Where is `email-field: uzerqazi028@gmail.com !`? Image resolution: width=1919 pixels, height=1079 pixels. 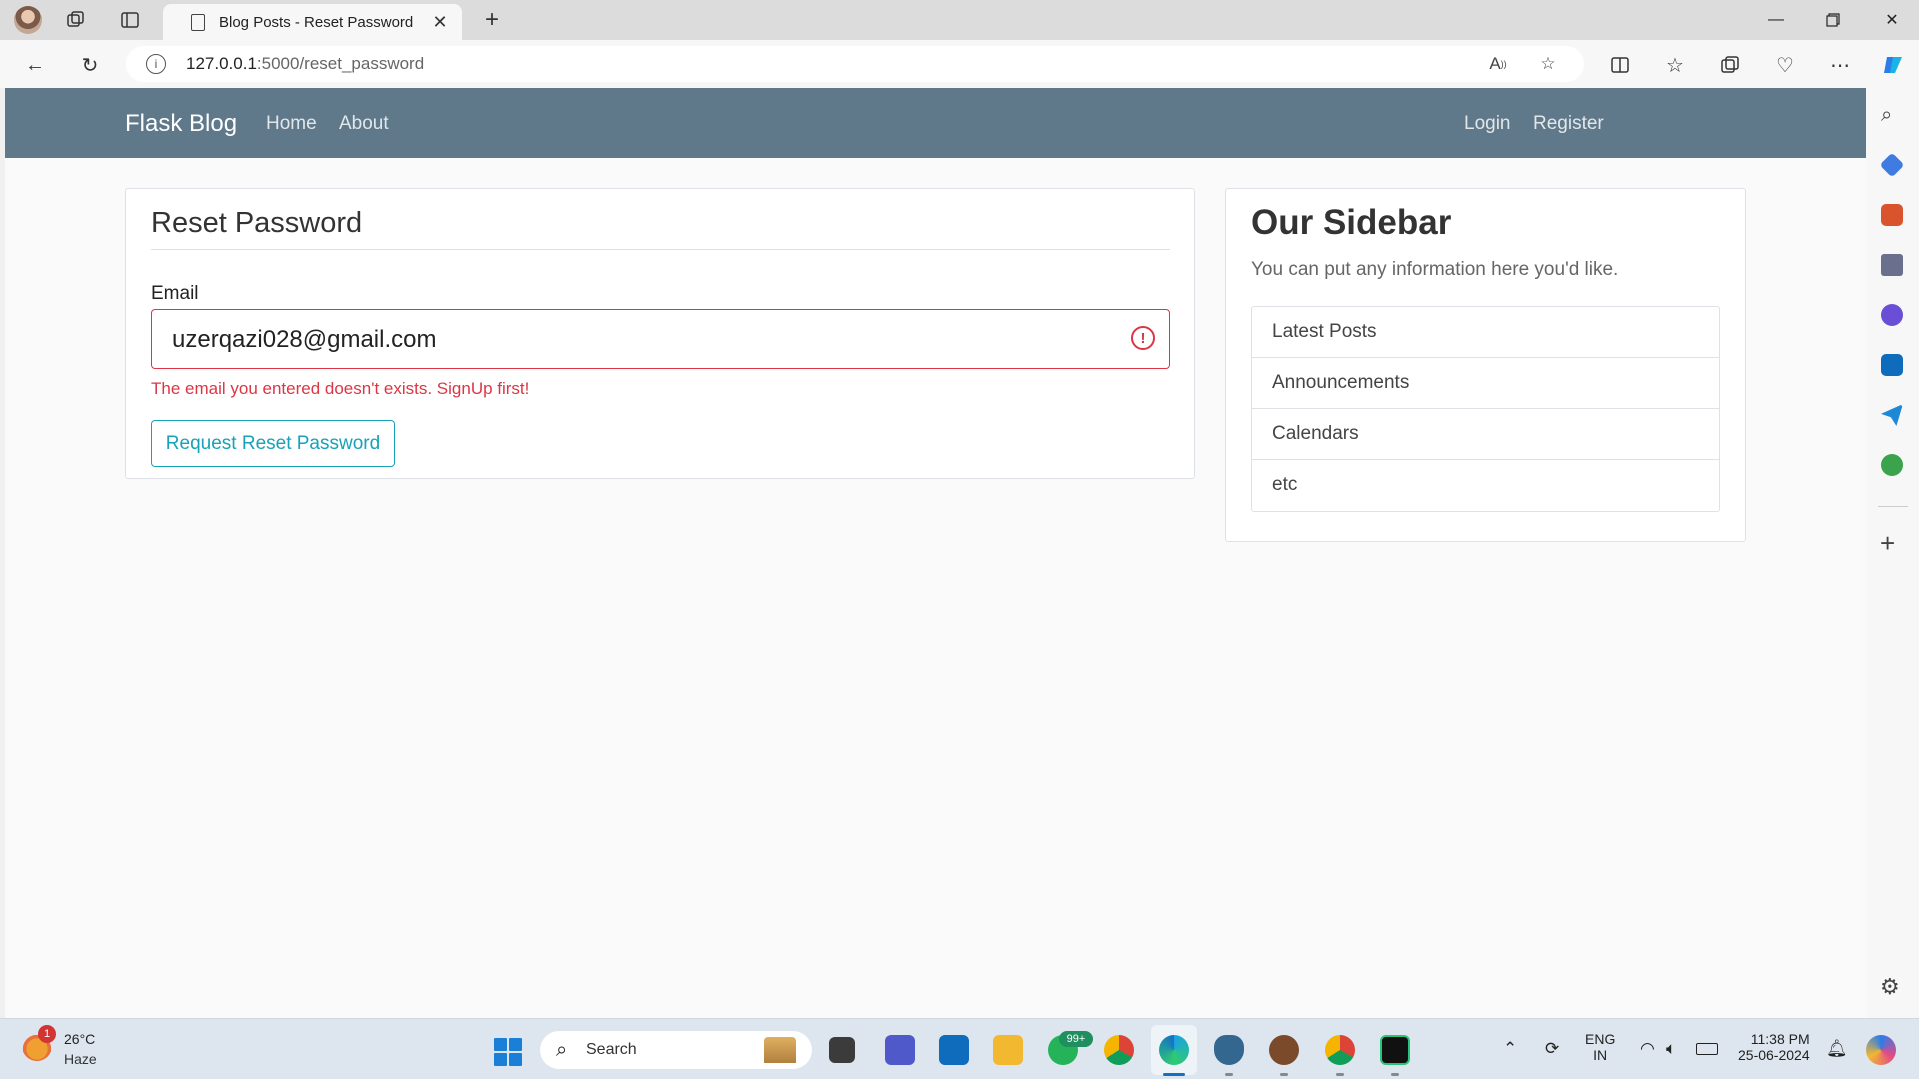
email-field: uzerqazi028@gmail.com ! is located at coordinates (660, 339).